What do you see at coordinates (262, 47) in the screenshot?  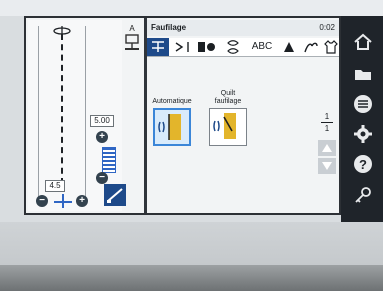 I see `tab-alphabet: ABC` at bounding box center [262, 47].